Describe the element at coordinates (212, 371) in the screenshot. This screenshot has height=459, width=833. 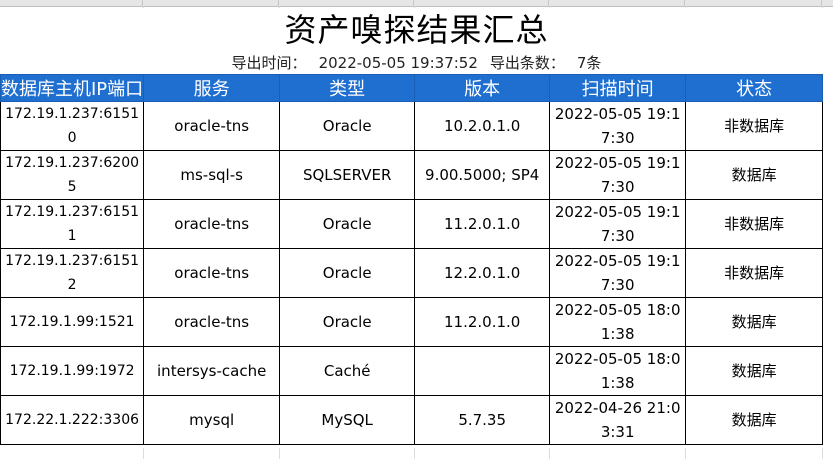
I see `cell-service: intersys-cache` at that location.